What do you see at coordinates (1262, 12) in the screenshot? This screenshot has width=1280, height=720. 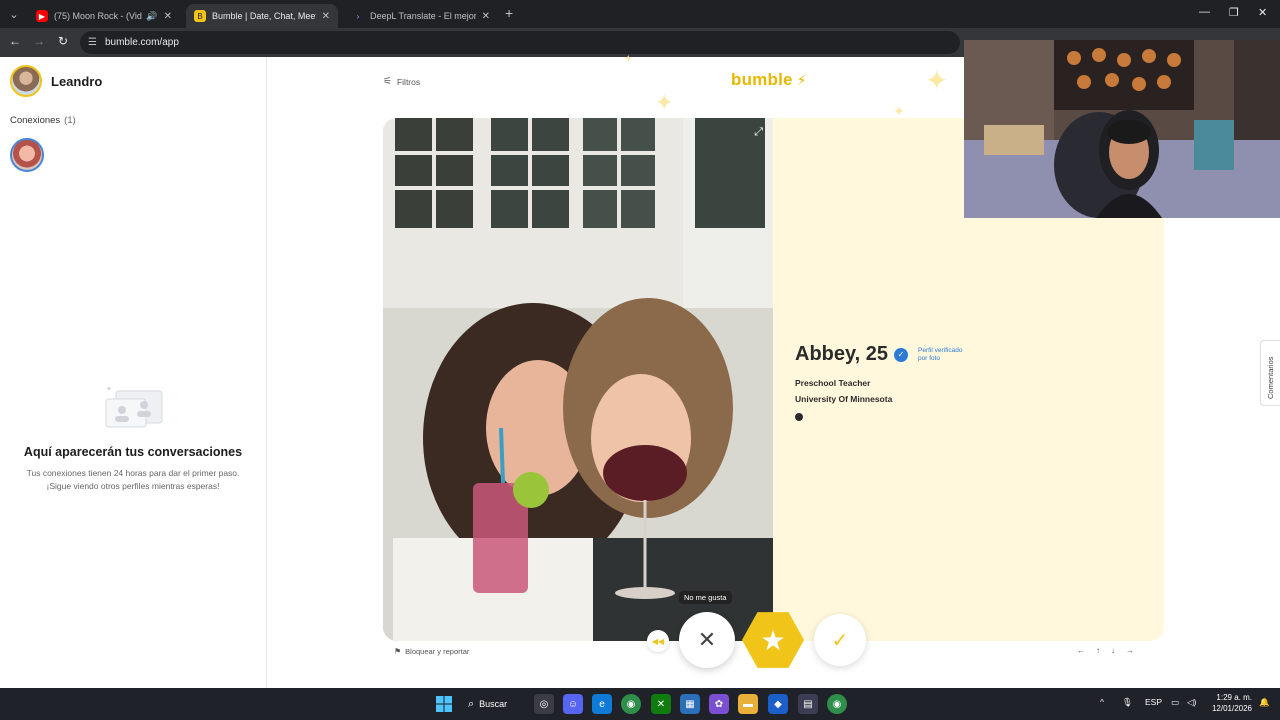 I see `close-window-button: ✕` at bounding box center [1262, 12].